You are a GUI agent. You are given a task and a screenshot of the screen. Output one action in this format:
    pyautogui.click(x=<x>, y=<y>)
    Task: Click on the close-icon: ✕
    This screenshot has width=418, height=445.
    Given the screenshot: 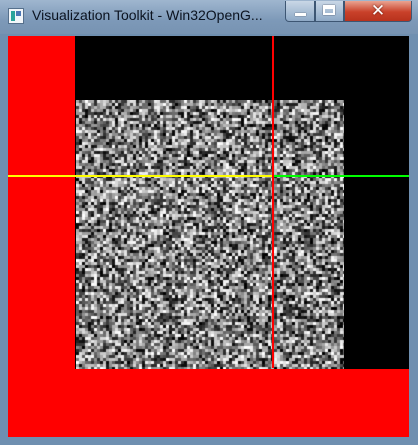 What is the action you would take?
    pyautogui.click(x=378, y=11)
    